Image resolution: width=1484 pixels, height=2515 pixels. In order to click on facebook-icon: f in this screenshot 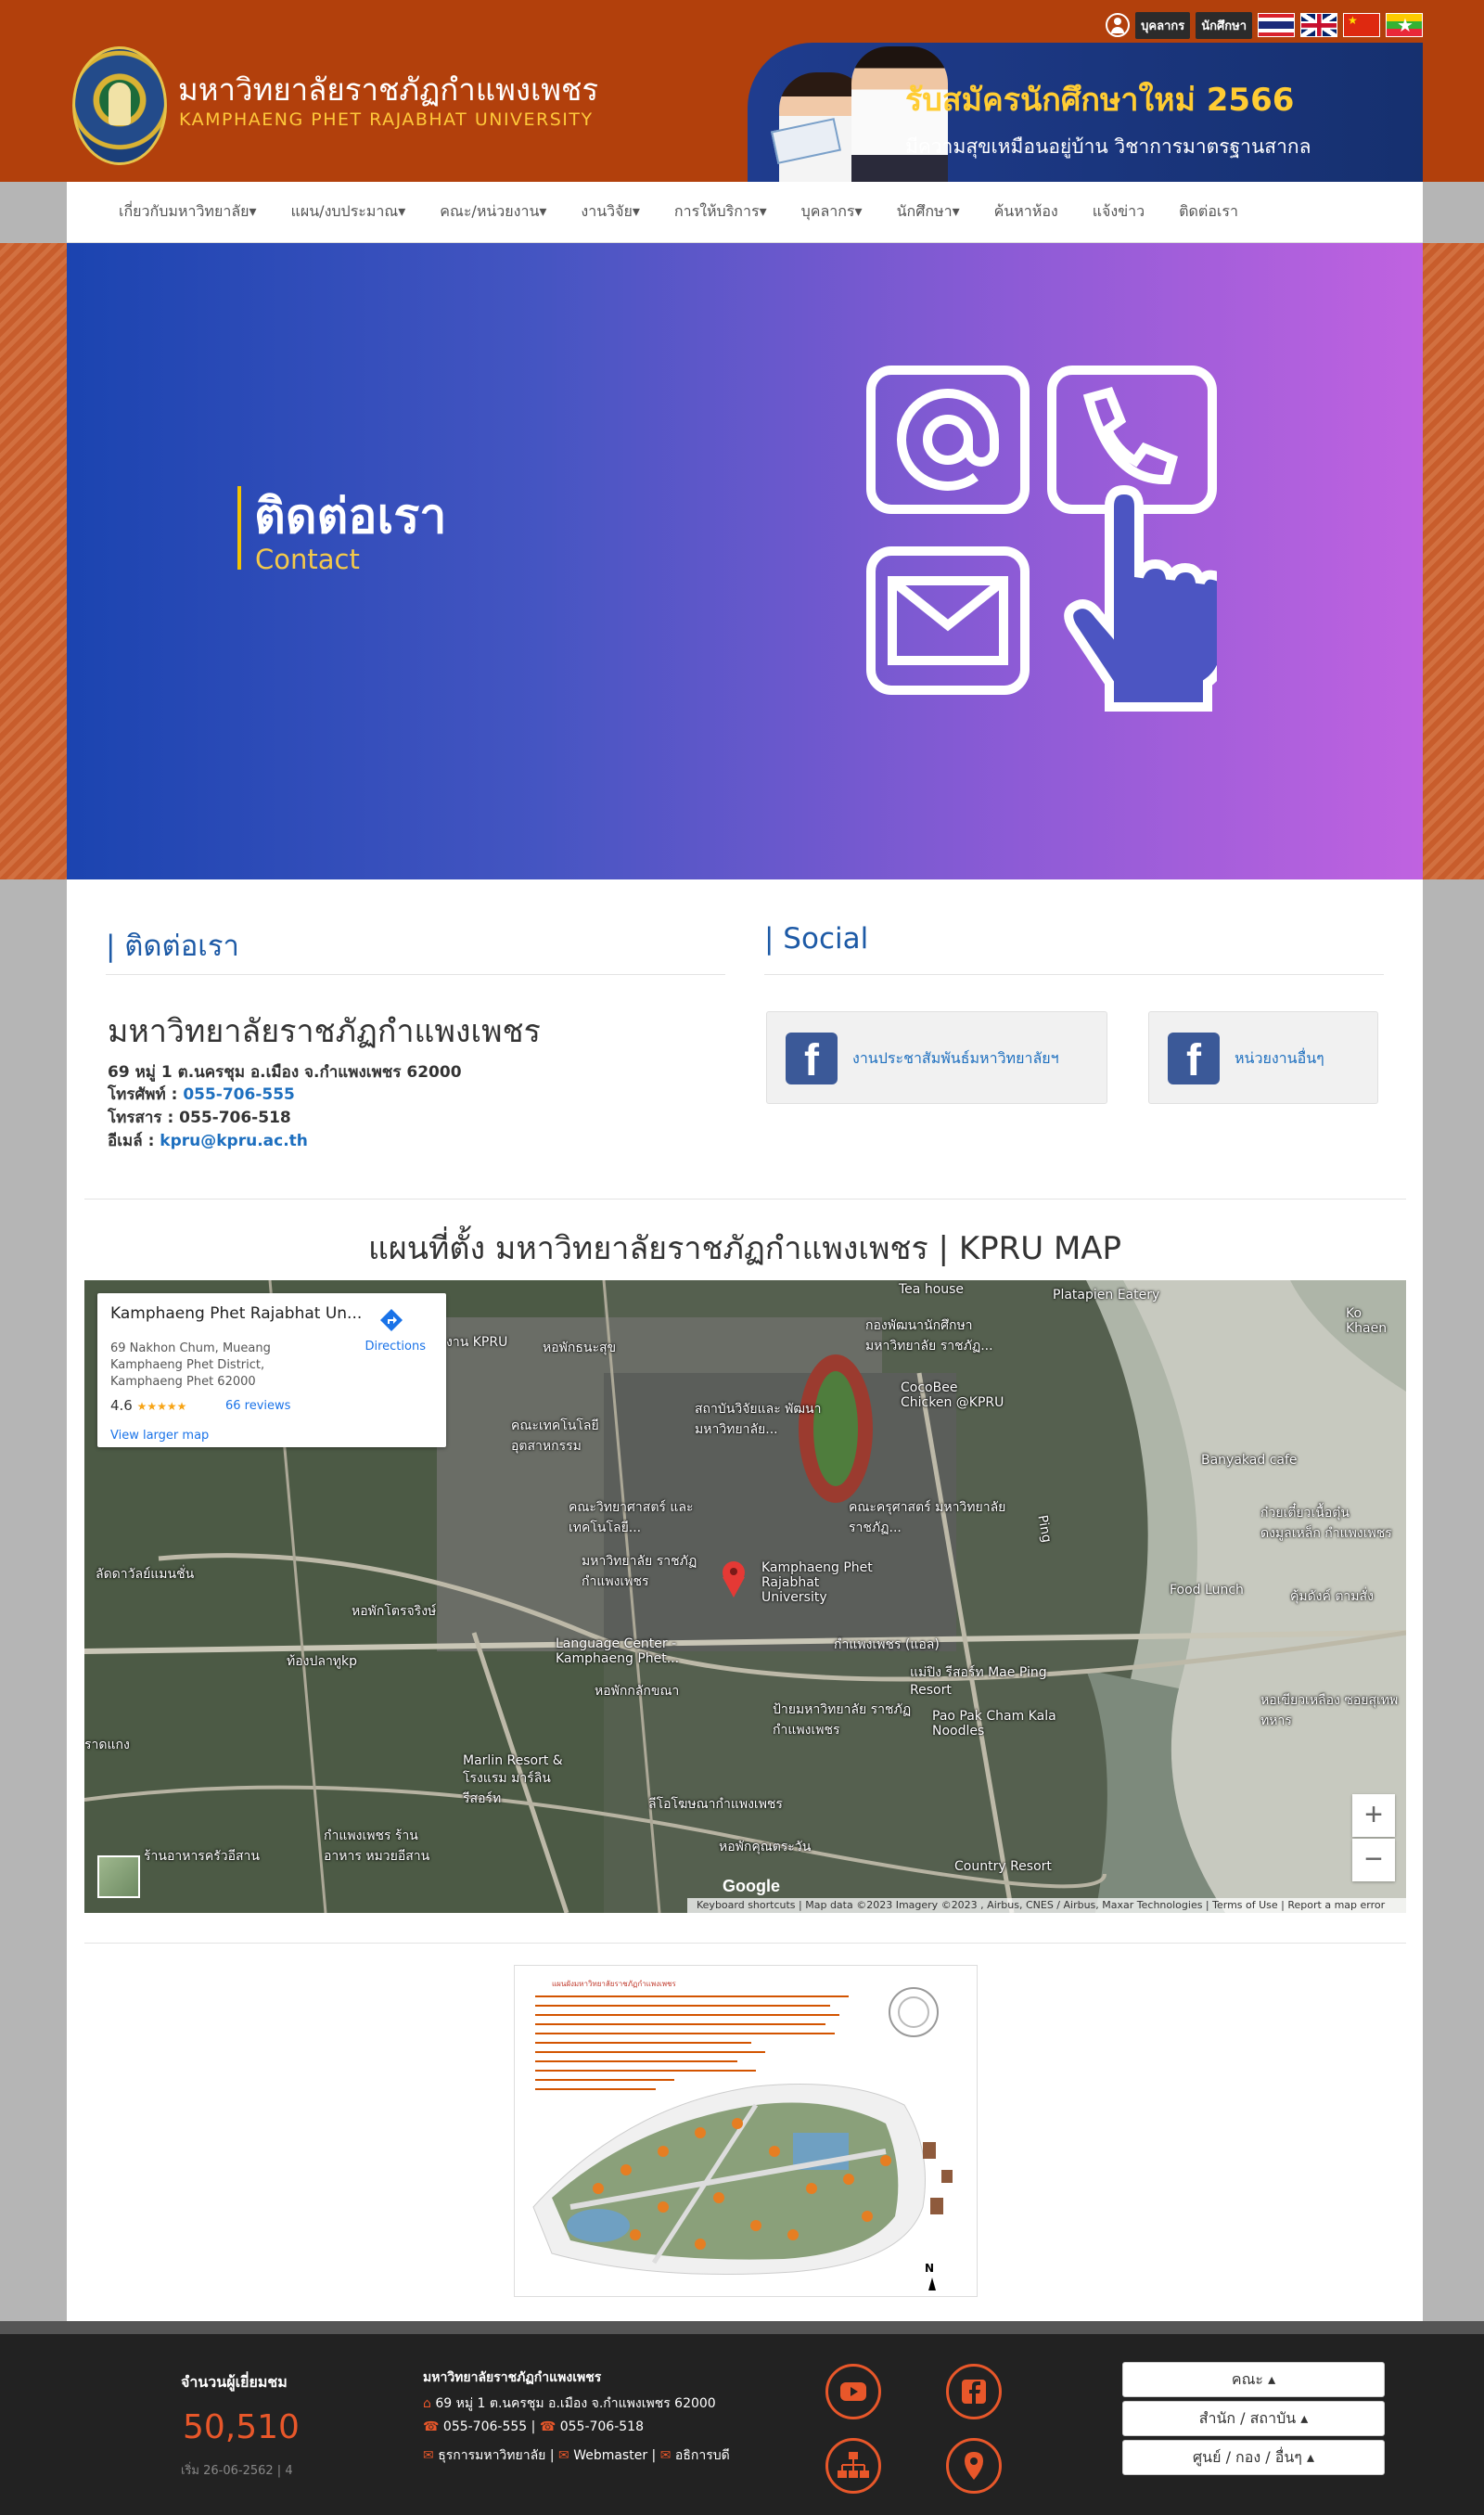, I will do `click(812, 1059)`.